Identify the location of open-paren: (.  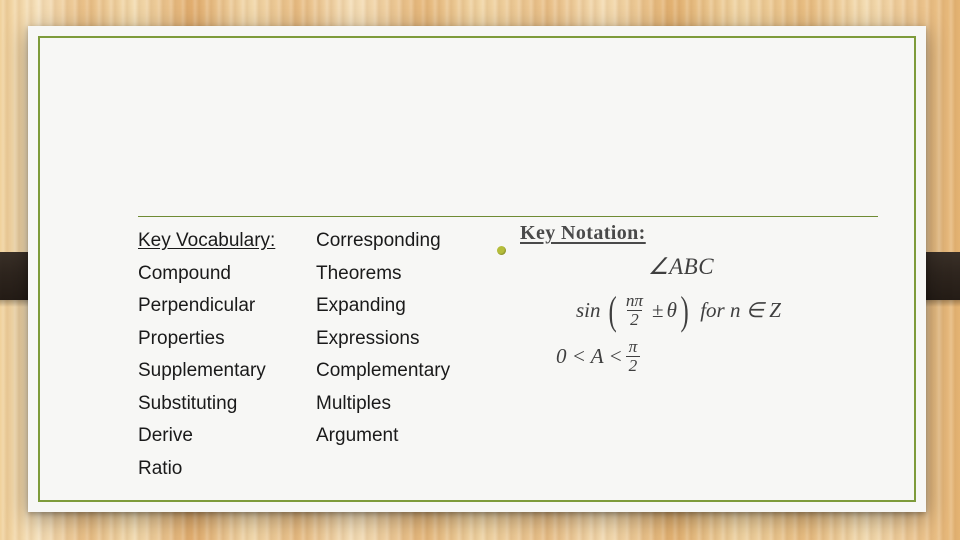
(612, 310).